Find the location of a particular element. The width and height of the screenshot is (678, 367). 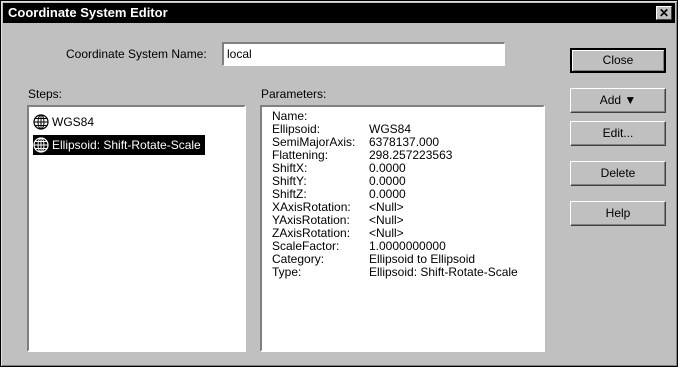

parameter-value: Ellipsoid: Shift-Rotate-Scale is located at coordinates (443, 272).